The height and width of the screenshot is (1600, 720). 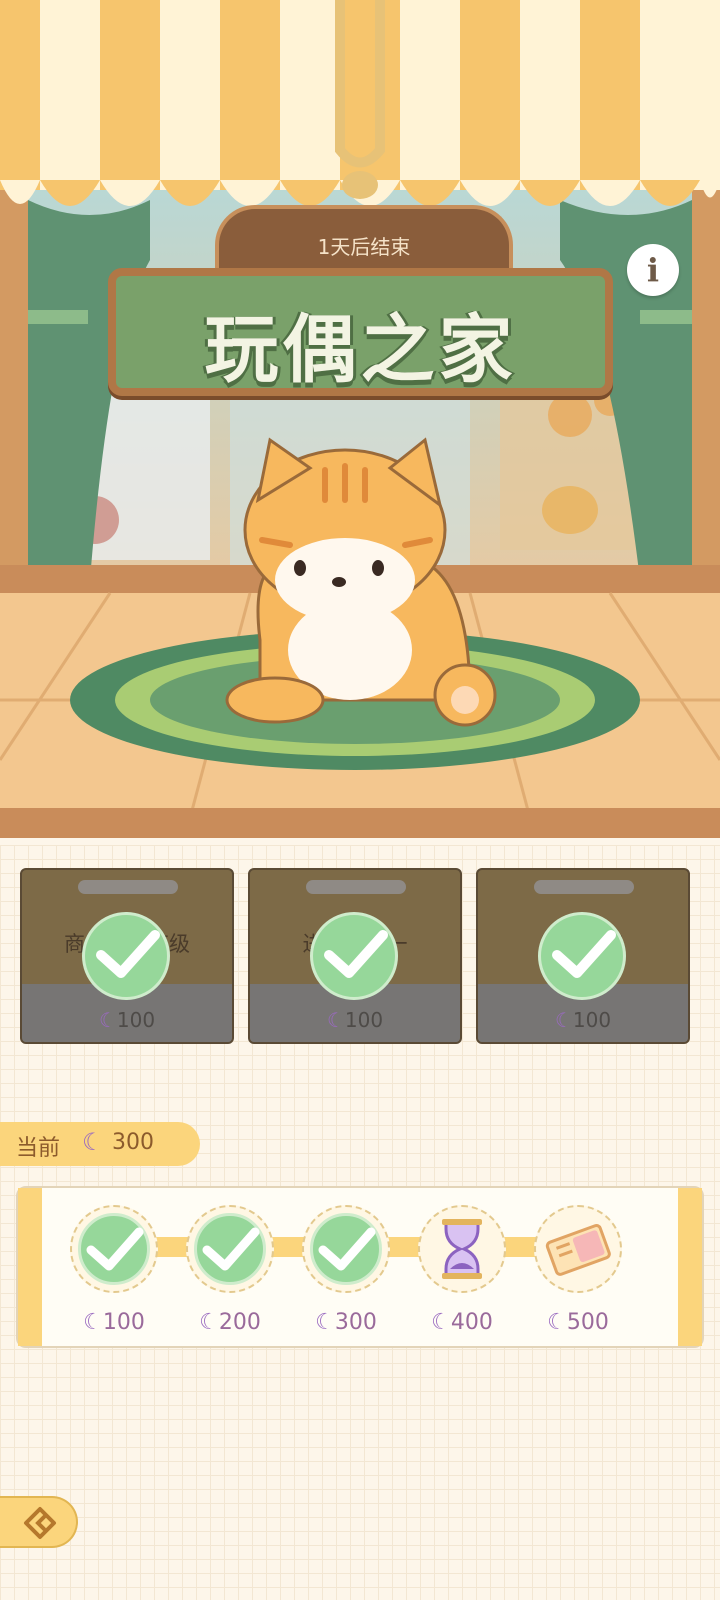 I want to click on task-card-2: 进行领取一 ☾100, so click(x=355, y=956).